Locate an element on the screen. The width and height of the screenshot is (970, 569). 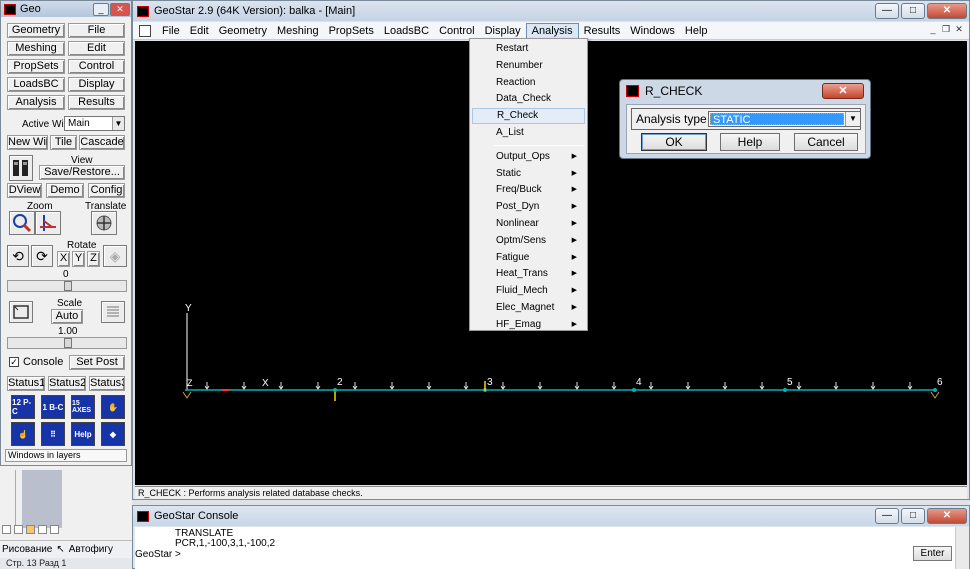
translate-icon is located at coordinates (104, 223).